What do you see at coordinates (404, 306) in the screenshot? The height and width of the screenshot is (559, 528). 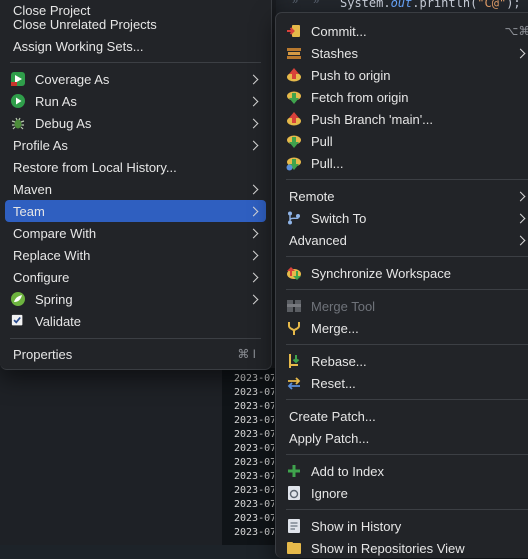 I see `team-item-merge-tool: Merge Tool` at bounding box center [404, 306].